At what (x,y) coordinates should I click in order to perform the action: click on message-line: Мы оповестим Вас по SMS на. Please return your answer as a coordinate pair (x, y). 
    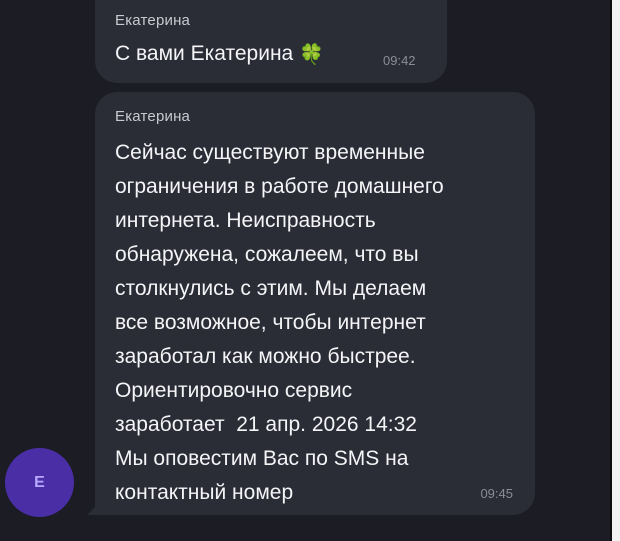
    Looking at the image, I should click on (262, 458).